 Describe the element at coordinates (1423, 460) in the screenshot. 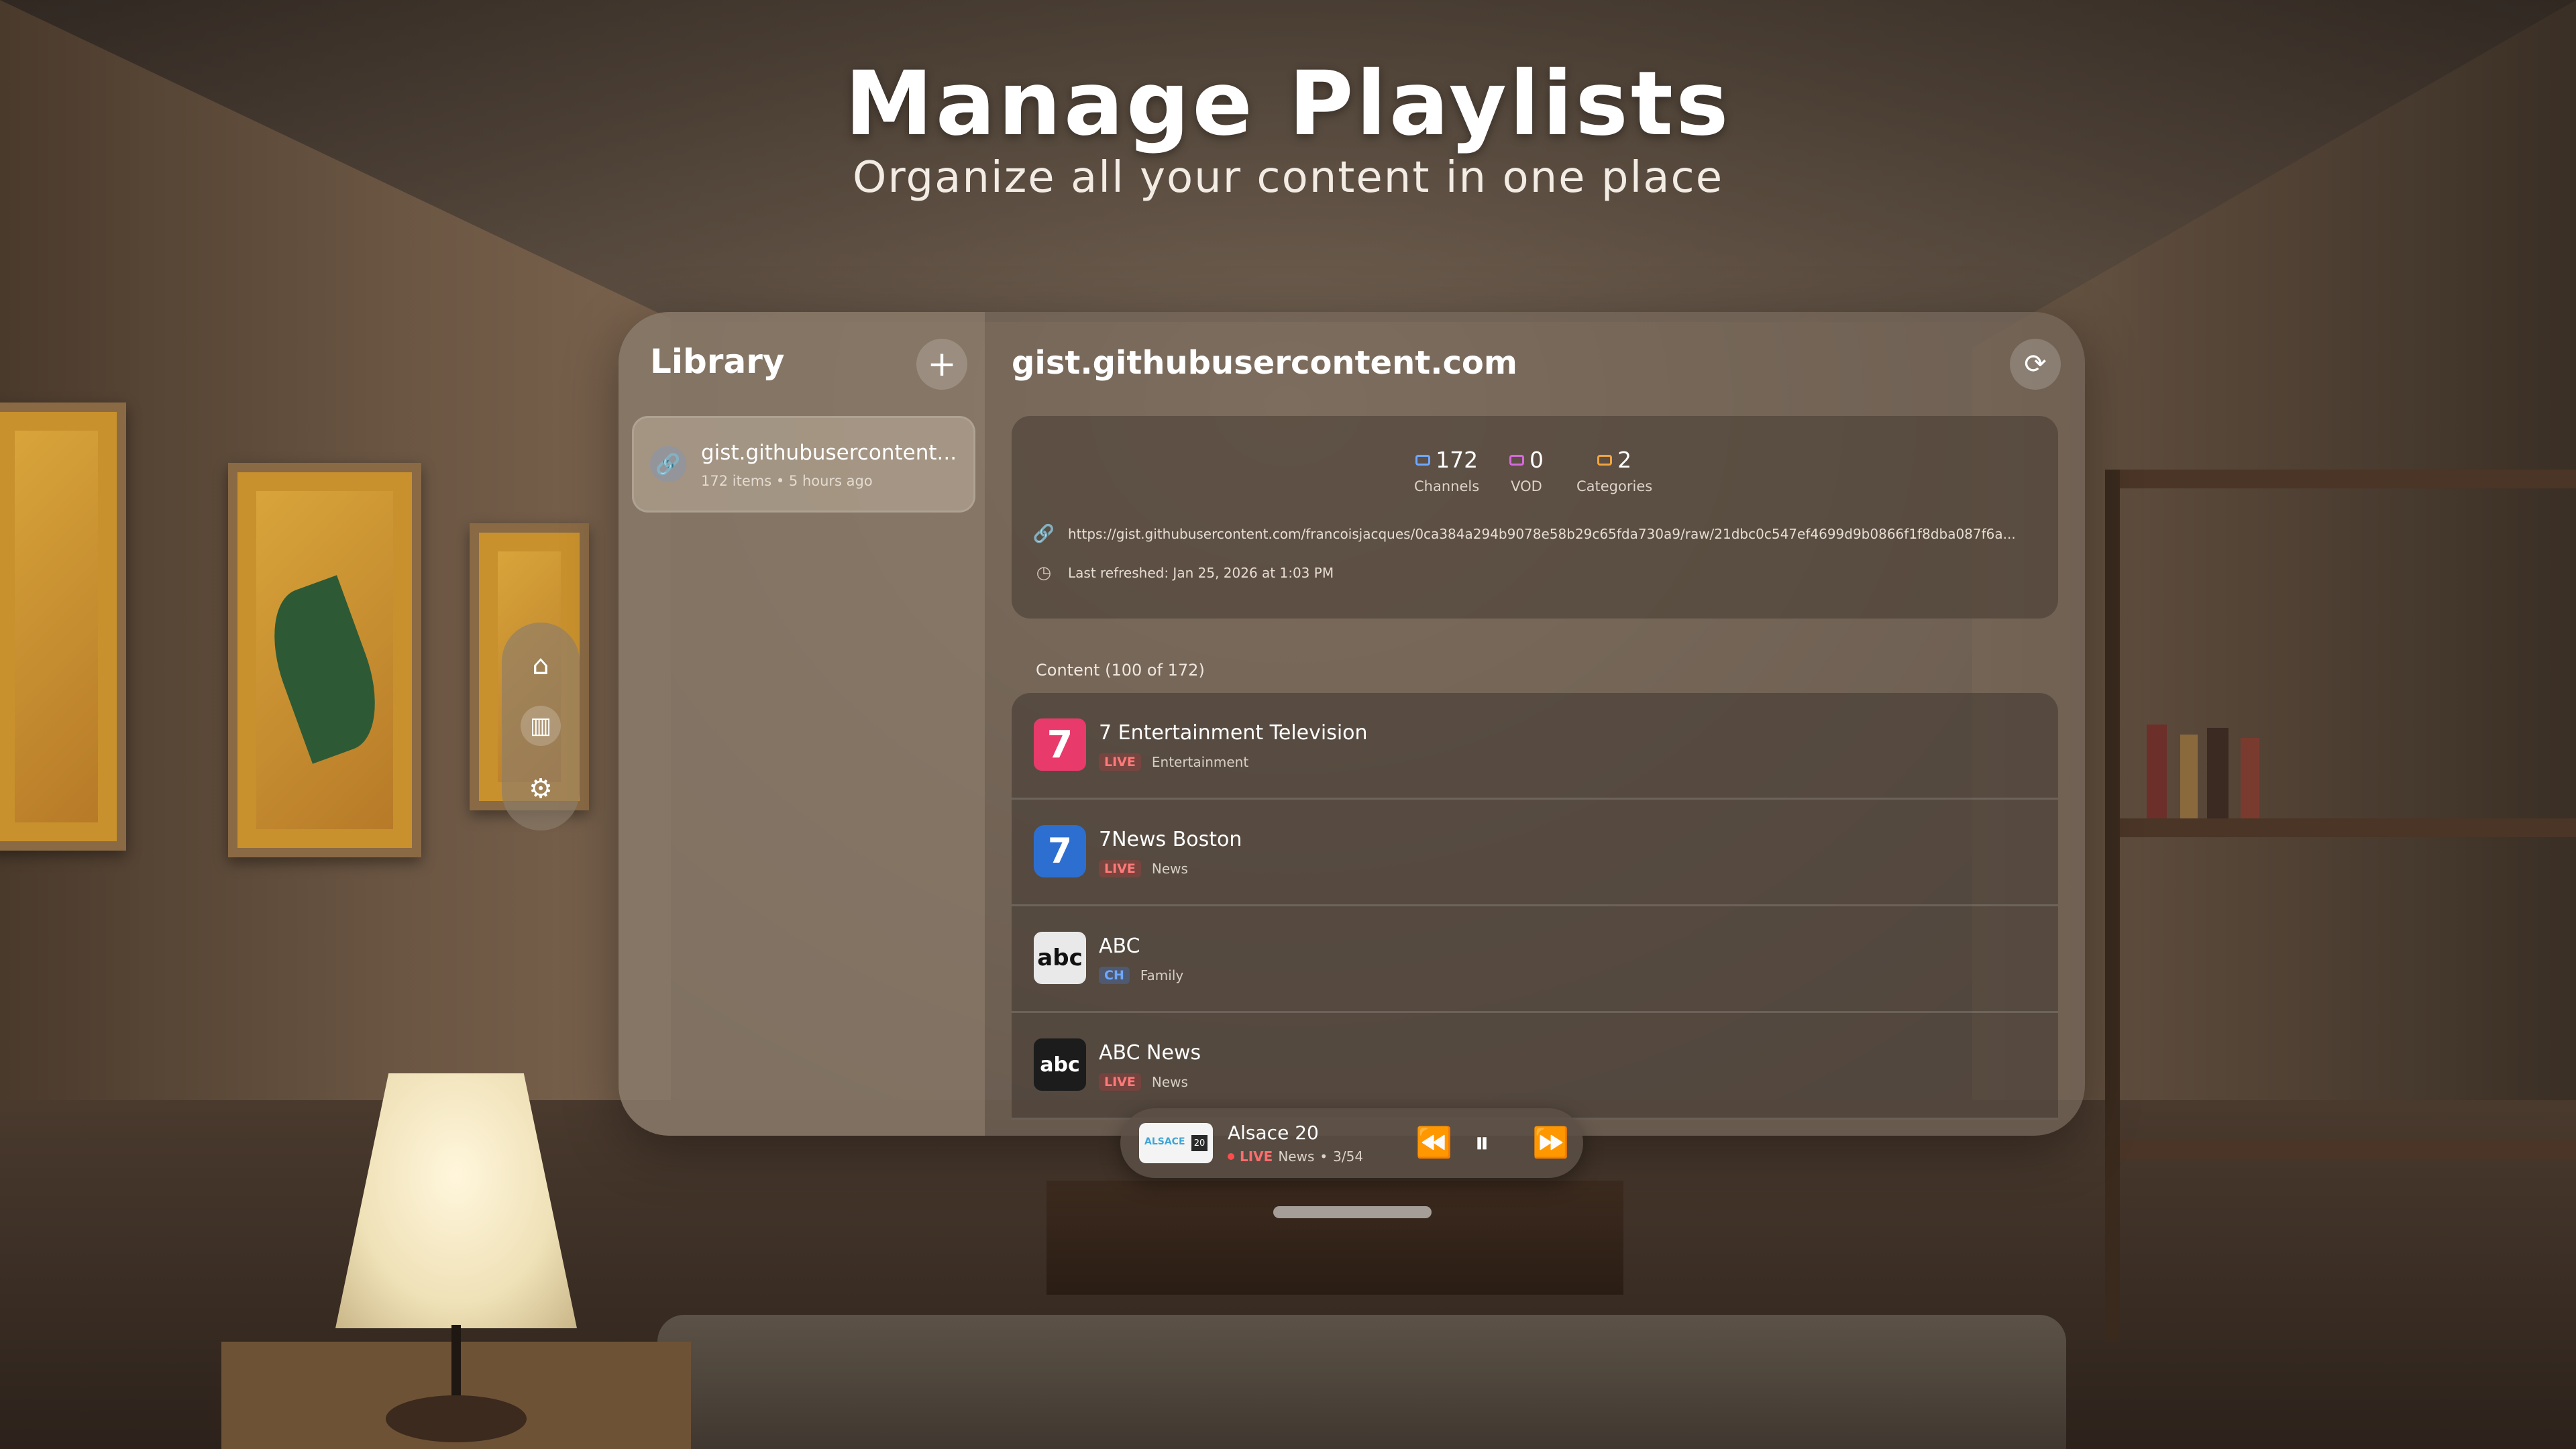

I see `tv-icon` at that location.